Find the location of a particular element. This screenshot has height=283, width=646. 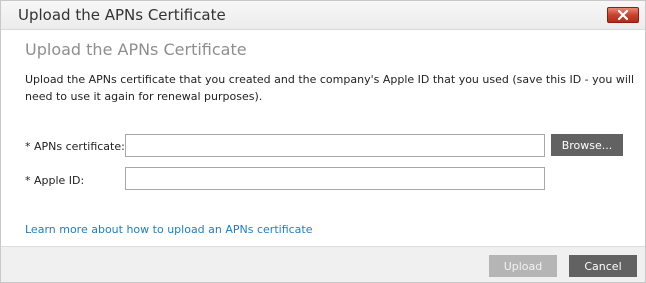

page-heading: Upload the APNs Certificate is located at coordinates (136, 49).